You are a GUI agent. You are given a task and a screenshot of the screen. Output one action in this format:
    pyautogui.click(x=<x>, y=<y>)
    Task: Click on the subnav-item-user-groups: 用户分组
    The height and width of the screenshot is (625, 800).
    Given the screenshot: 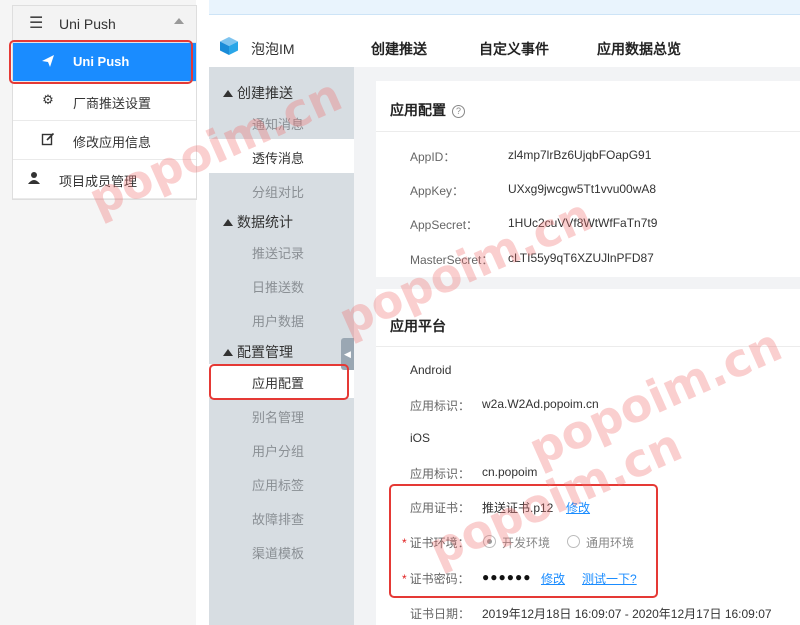 What is the action you would take?
    pyautogui.click(x=281, y=449)
    